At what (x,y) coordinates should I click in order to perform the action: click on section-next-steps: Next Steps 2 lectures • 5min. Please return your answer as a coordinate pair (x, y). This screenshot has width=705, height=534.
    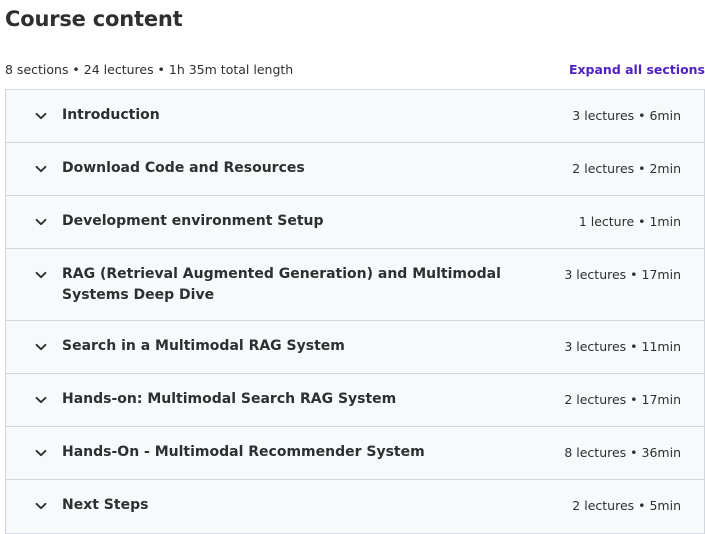
    Looking at the image, I should click on (355, 506).